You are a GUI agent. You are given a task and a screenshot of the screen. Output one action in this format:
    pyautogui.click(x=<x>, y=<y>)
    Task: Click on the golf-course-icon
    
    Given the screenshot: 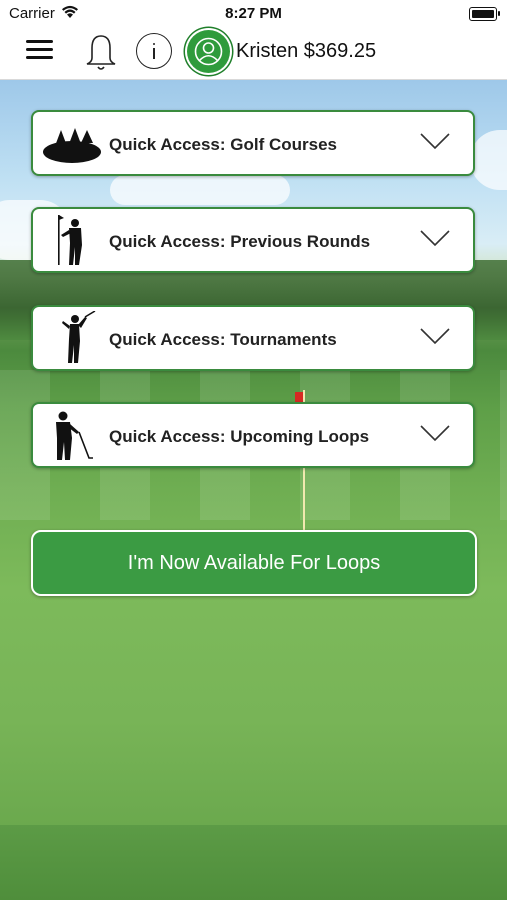 What is the action you would take?
    pyautogui.click(x=72, y=145)
    